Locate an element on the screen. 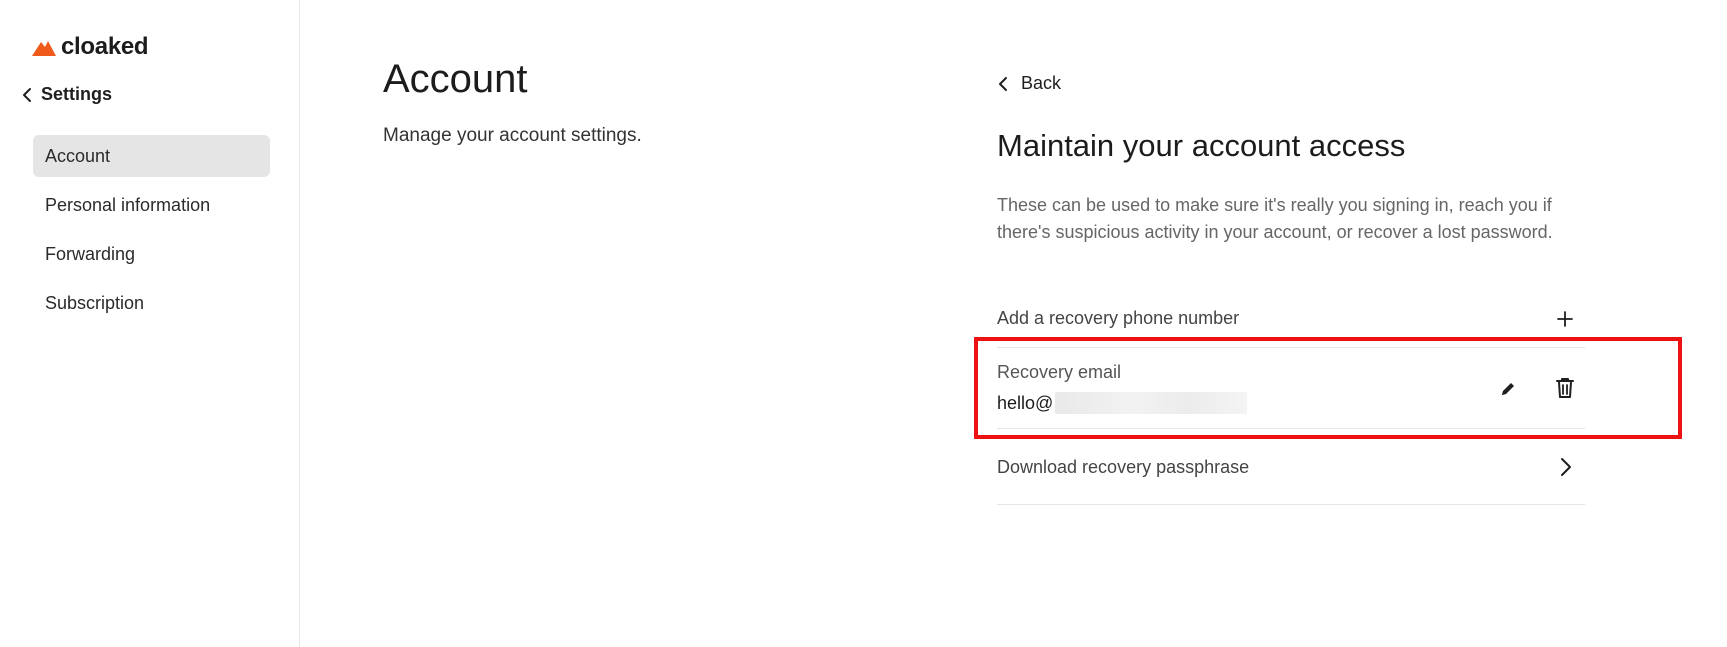  back-label: Back is located at coordinates (1041, 83).